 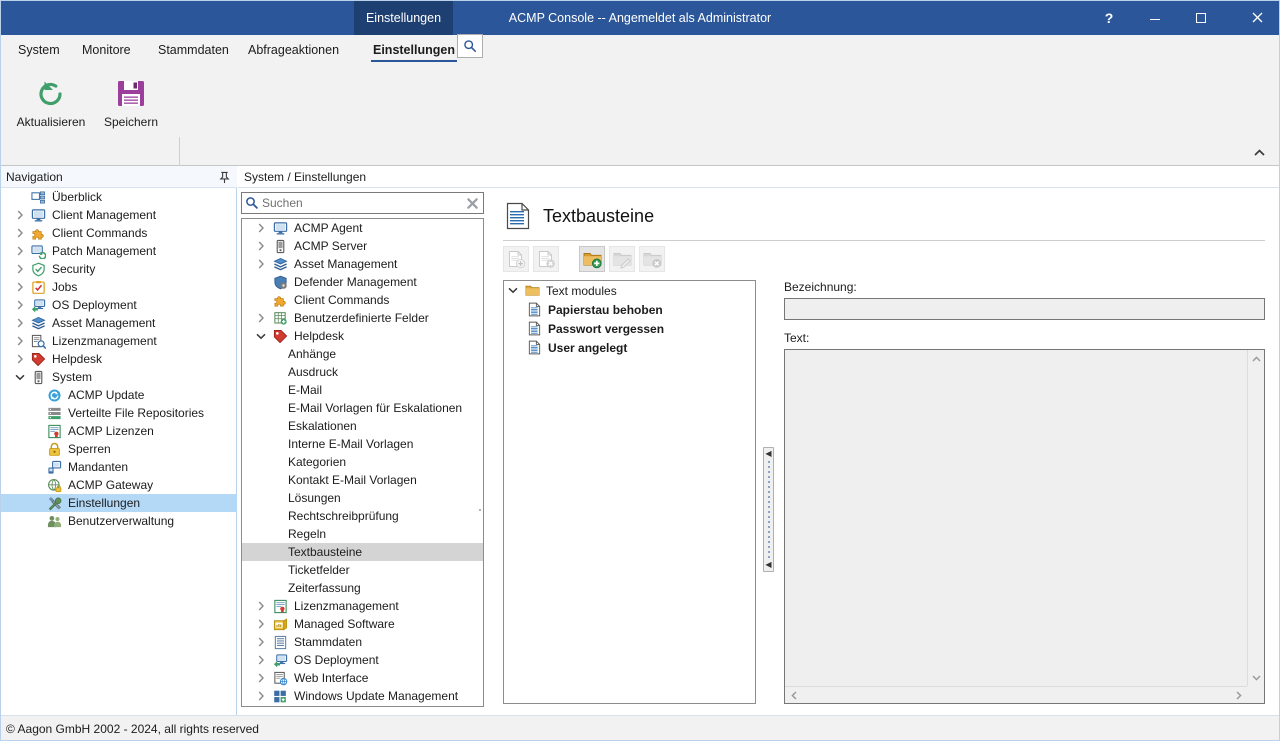 I want to click on settings-tree-item-eskalationen: Eskalationen, so click(x=362, y=426).